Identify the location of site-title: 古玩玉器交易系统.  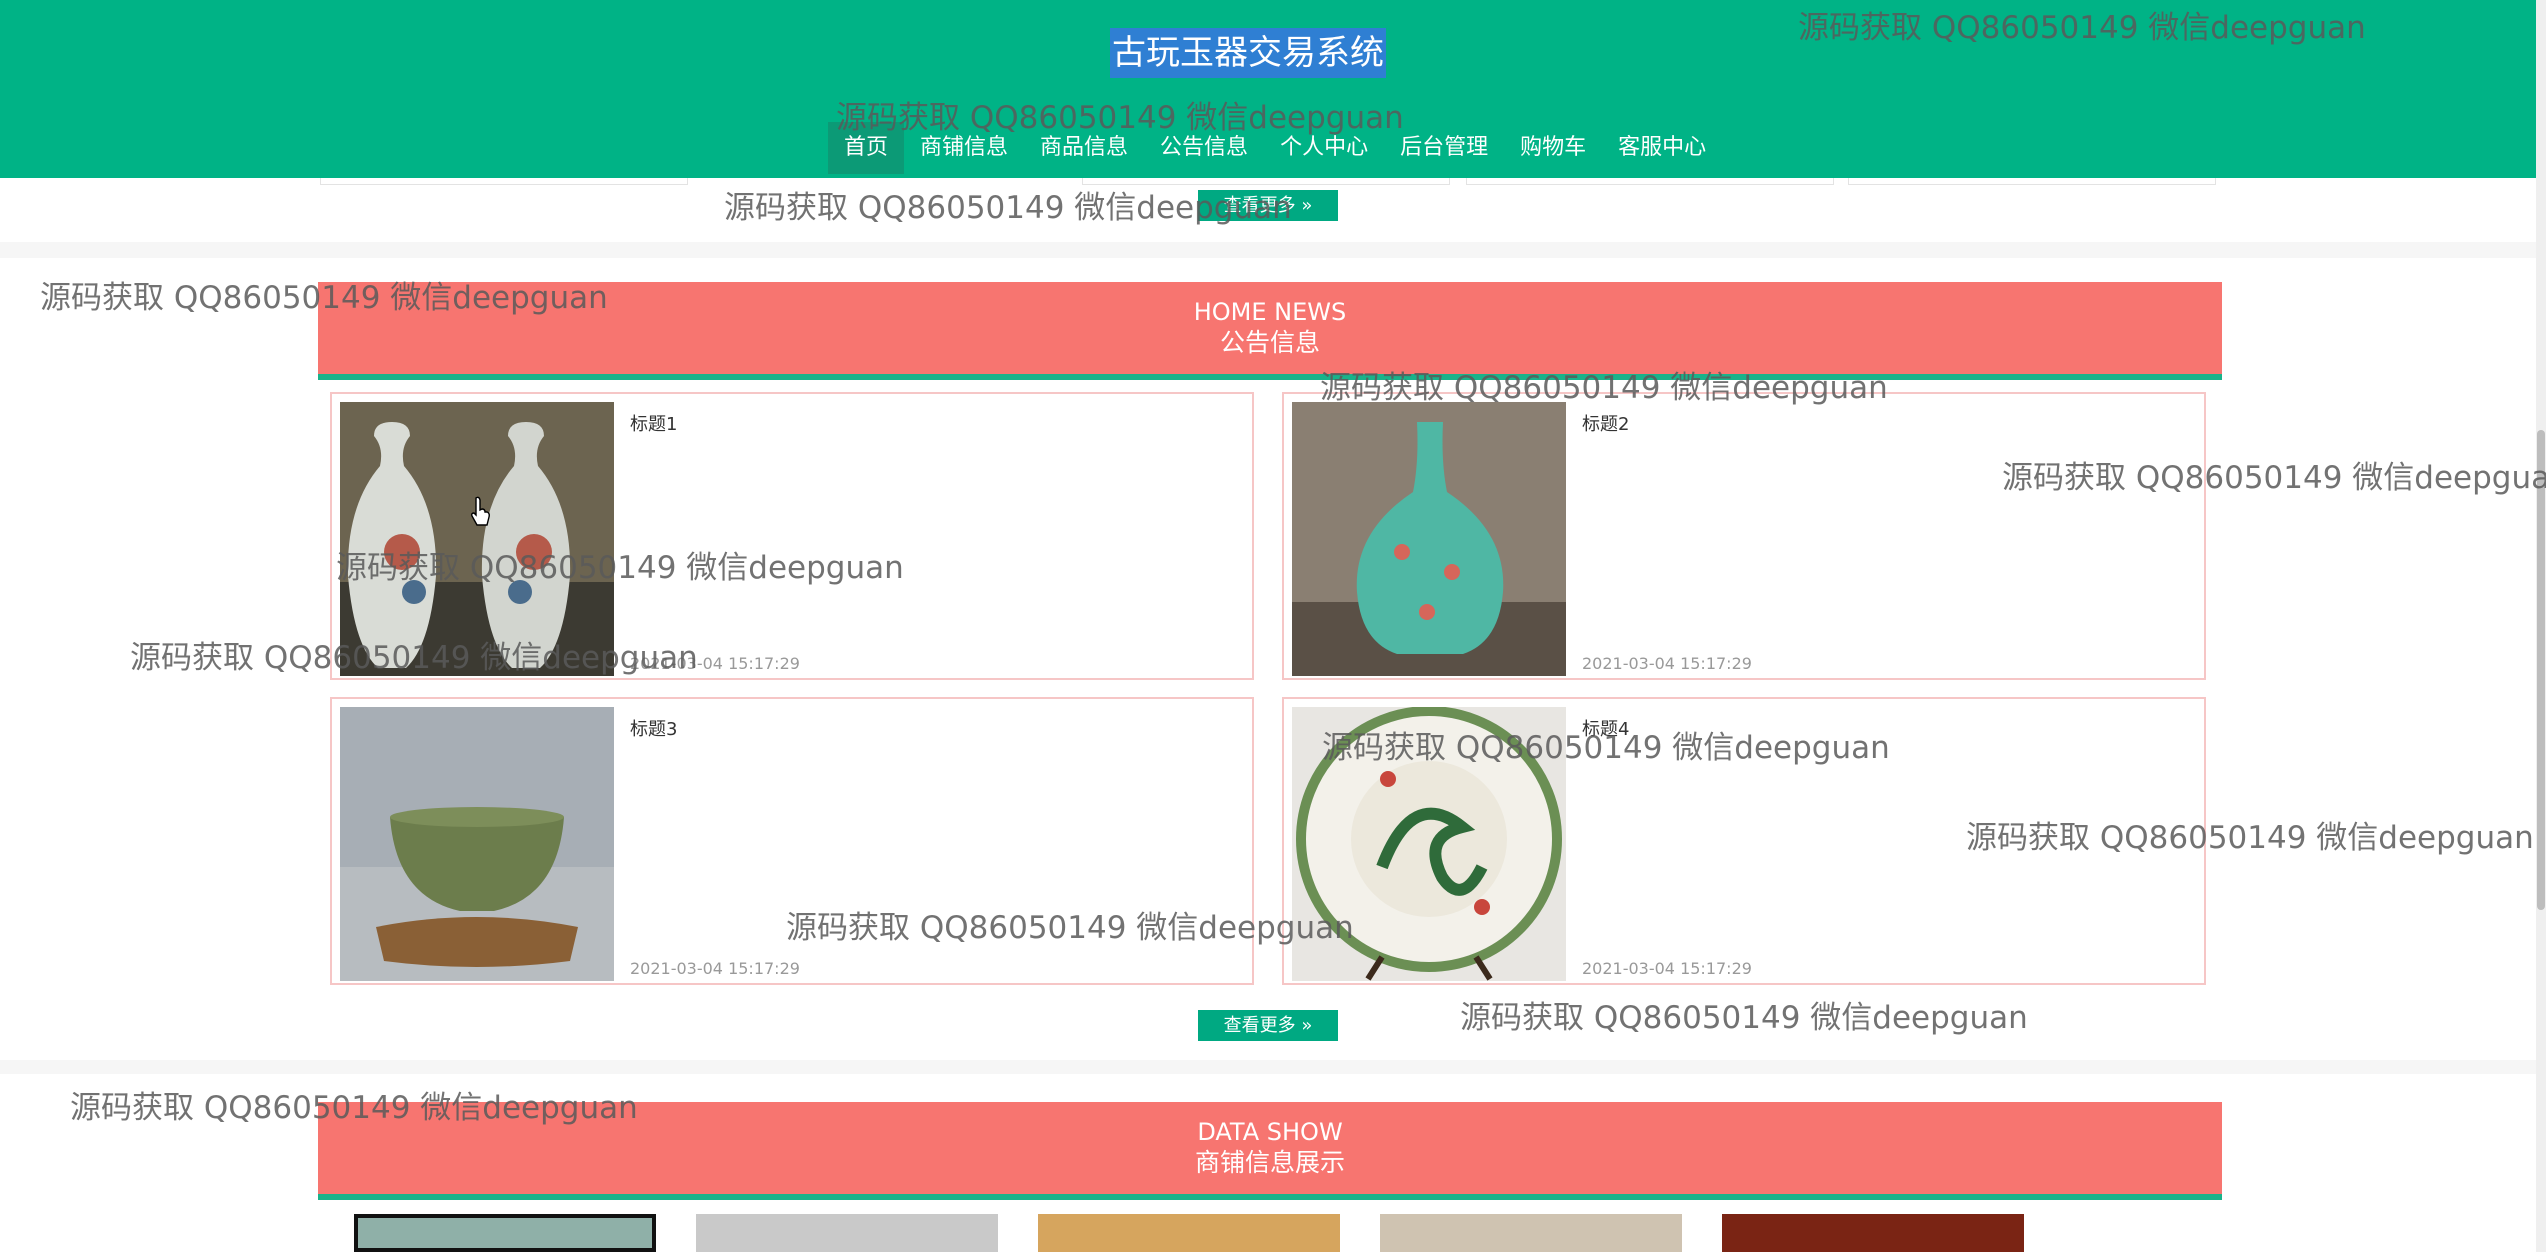
(1248, 53).